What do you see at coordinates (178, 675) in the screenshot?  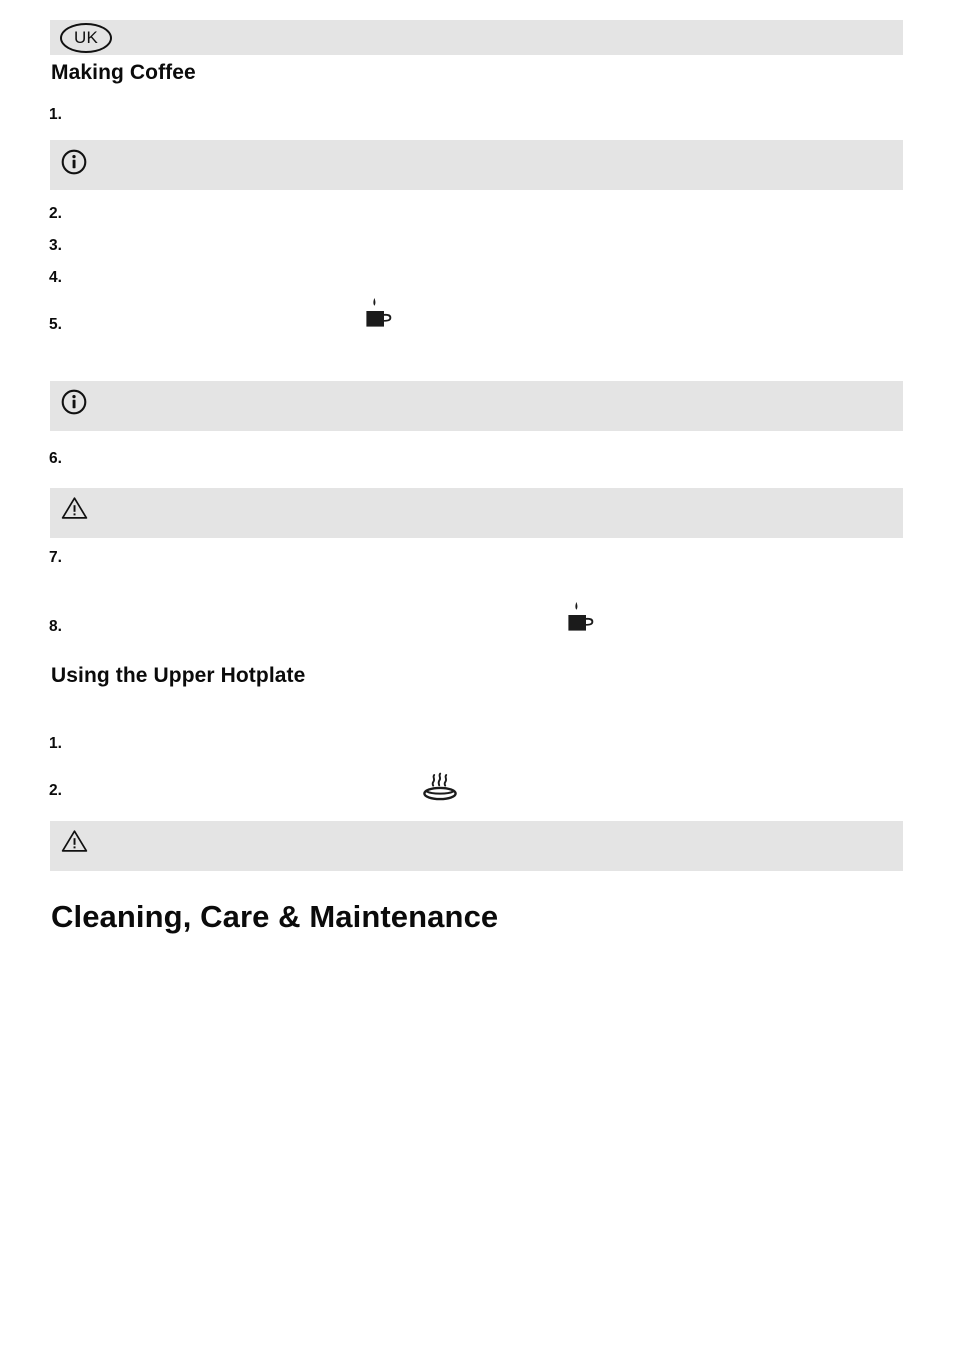 I see `section-heading-using-the-upper-hotplate: Using the Upper Hotplate` at bounding box center [178, 675].